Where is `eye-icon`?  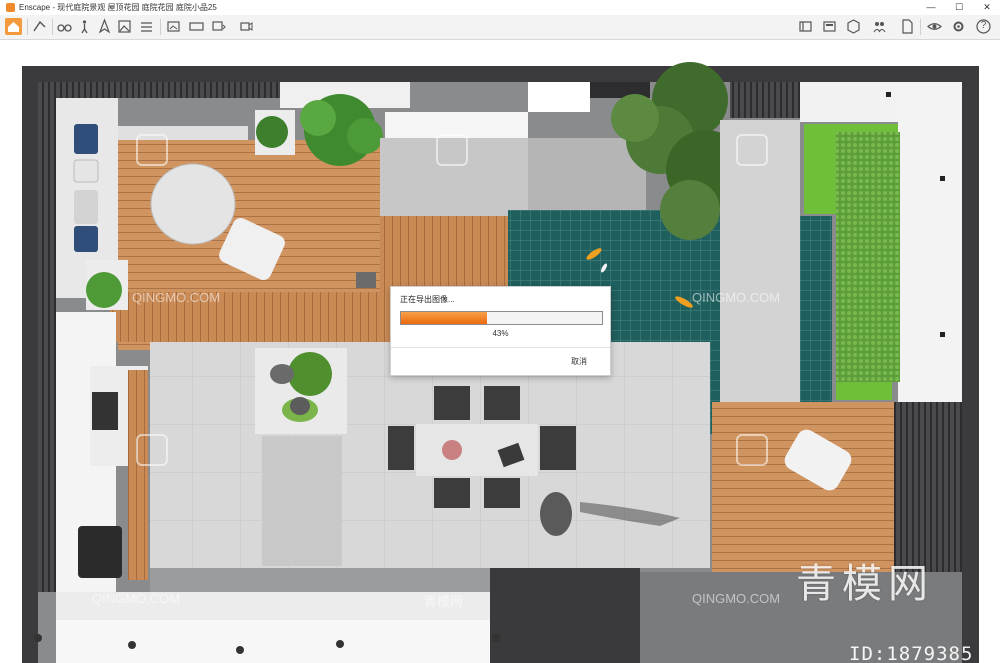
eye-icon is located at coordinates (934, 26).